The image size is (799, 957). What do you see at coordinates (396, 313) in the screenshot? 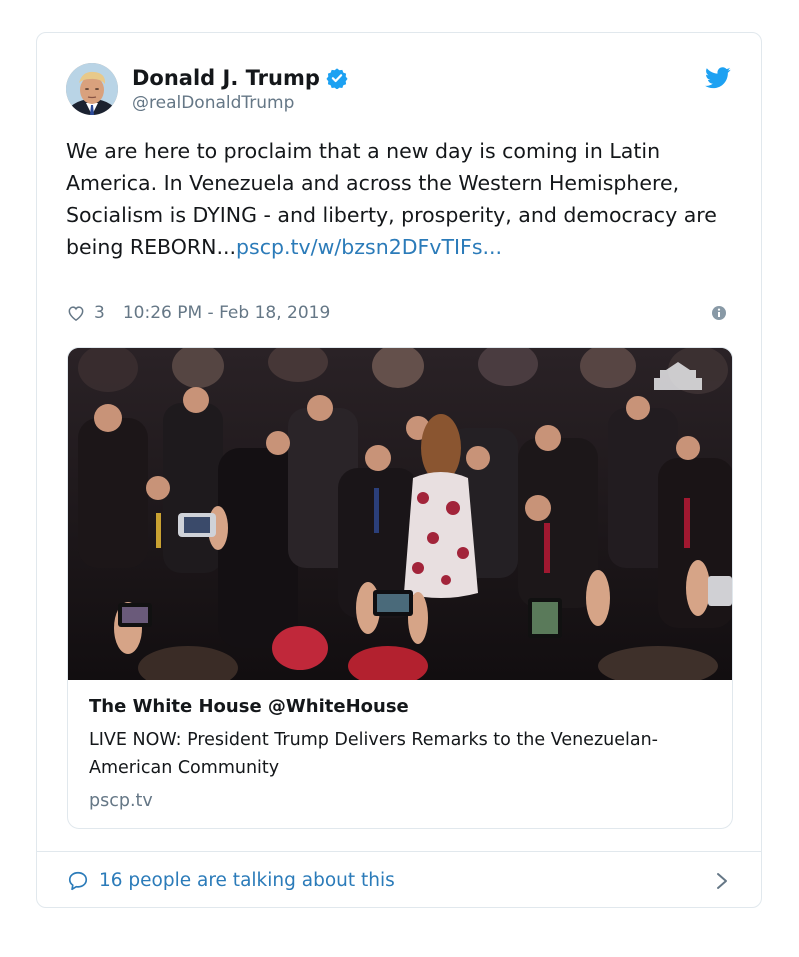
I see `tweet-meta: 3 10:26 PM - Feb 18, 2019` at bounding box center [396, 313].